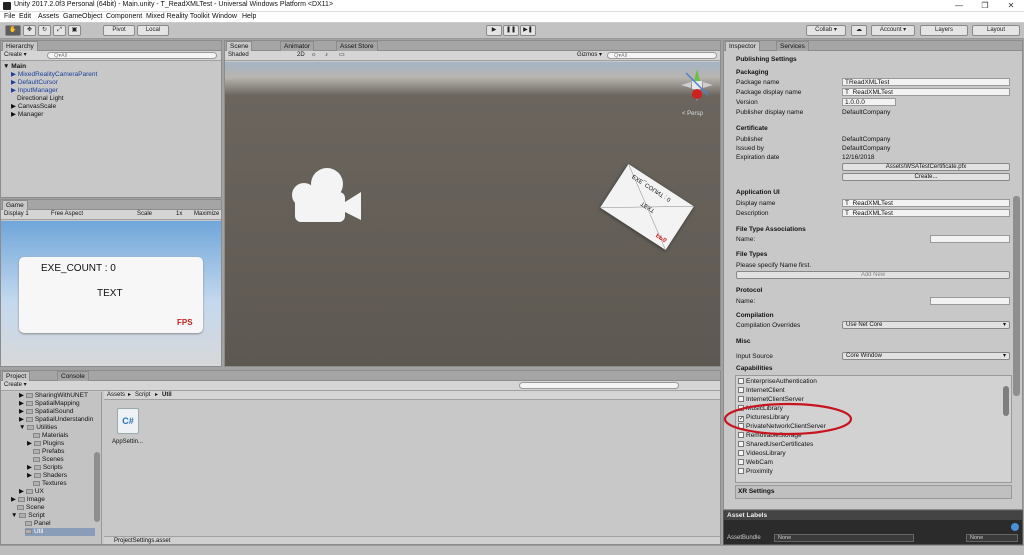 The height and width of the screenshot is (555, 1024). Describe the element at coordinates (239, 46) in the screenshot. I see `tab-scene: Scene` at that location.